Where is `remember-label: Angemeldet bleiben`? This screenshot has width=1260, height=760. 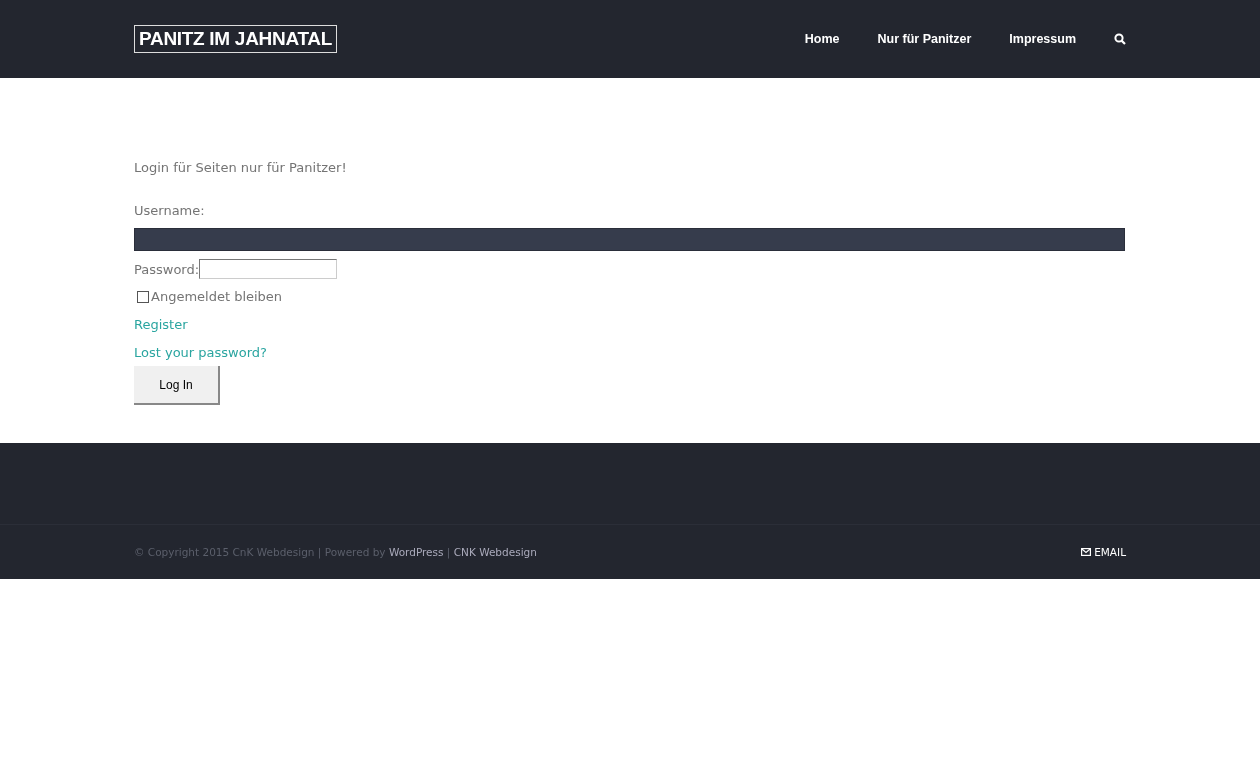
remember-label: Angemeldet bleiben is located at coordinates (217, 296).